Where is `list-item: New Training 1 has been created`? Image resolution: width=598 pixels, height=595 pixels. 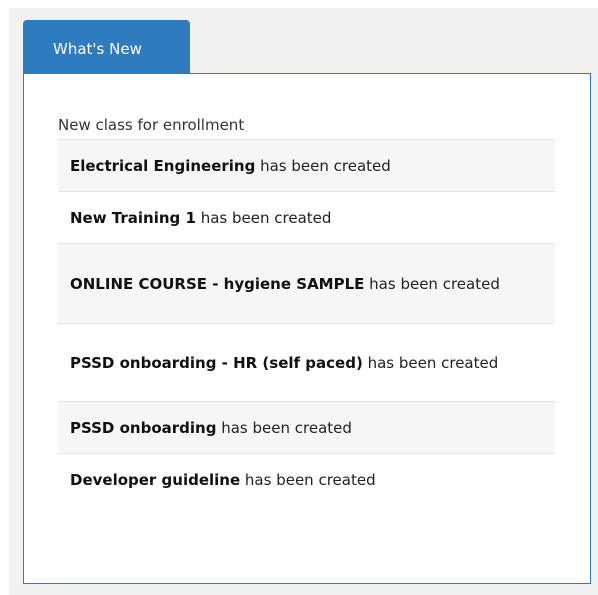
list-item: New Training 1 has been created is located at coordinates (306, 217).